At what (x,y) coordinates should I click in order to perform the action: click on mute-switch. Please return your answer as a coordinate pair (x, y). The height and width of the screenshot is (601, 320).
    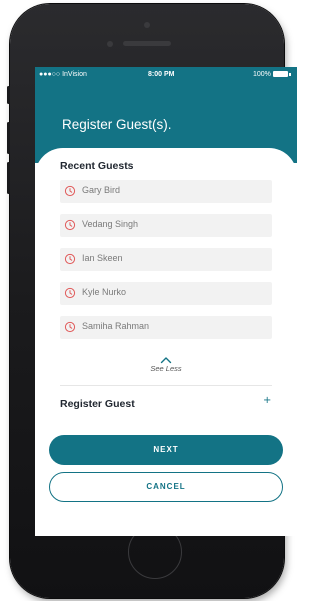
    Looking at the image, I should click on (8, 95).